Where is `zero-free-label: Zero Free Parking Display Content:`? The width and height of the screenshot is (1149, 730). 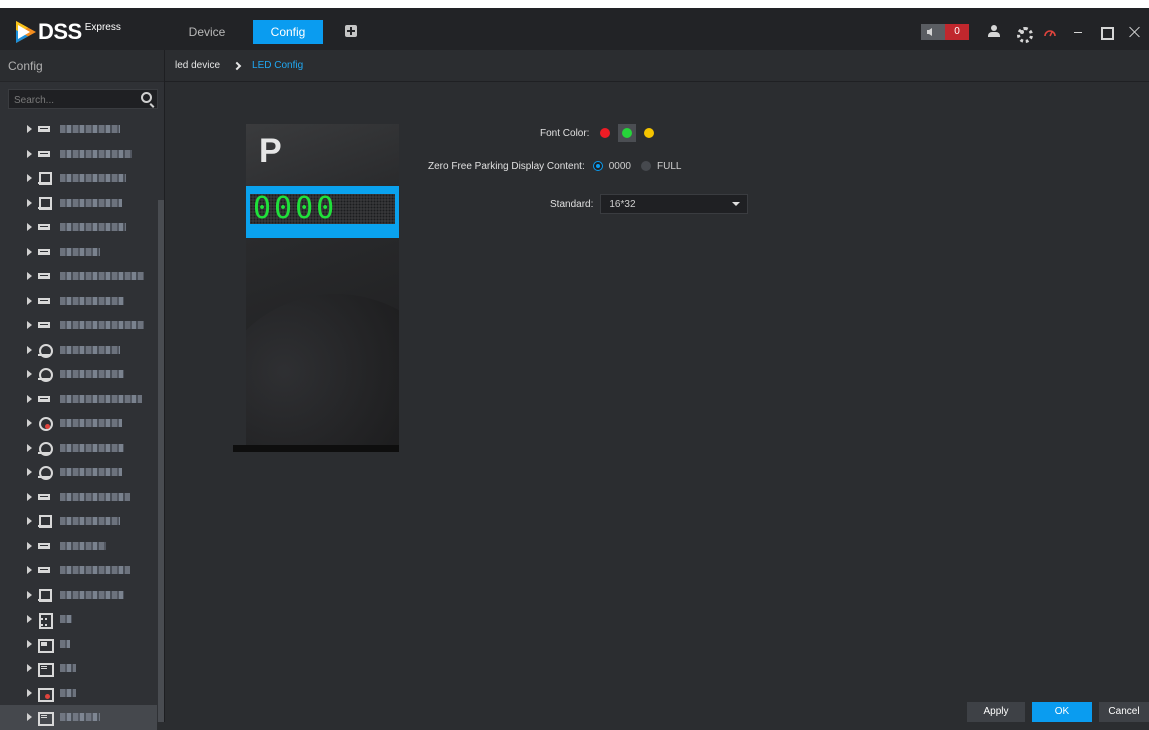
zero-free-label: Zero Free Parking Display Content: is located at coordinates (506, 166).